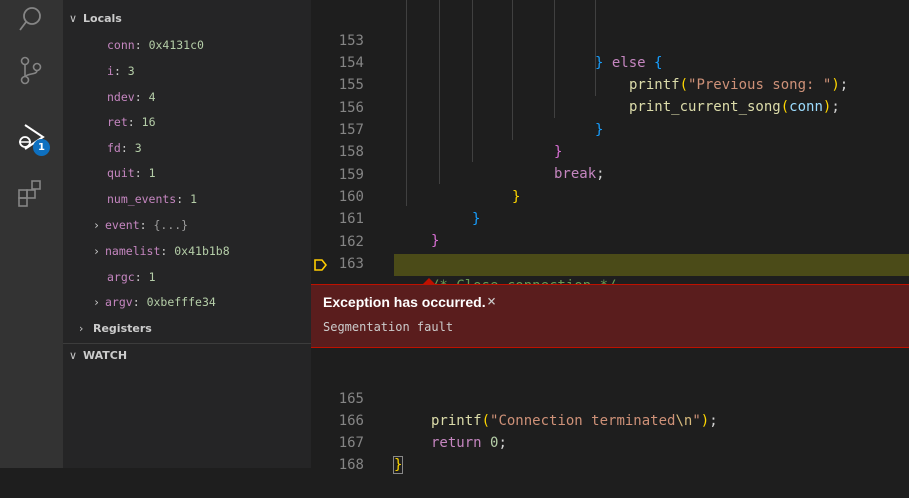  What do you see at coordinates (450, 141) in the screenshot?
I see `code-line: 157 }` at bounding box center [450, 141].